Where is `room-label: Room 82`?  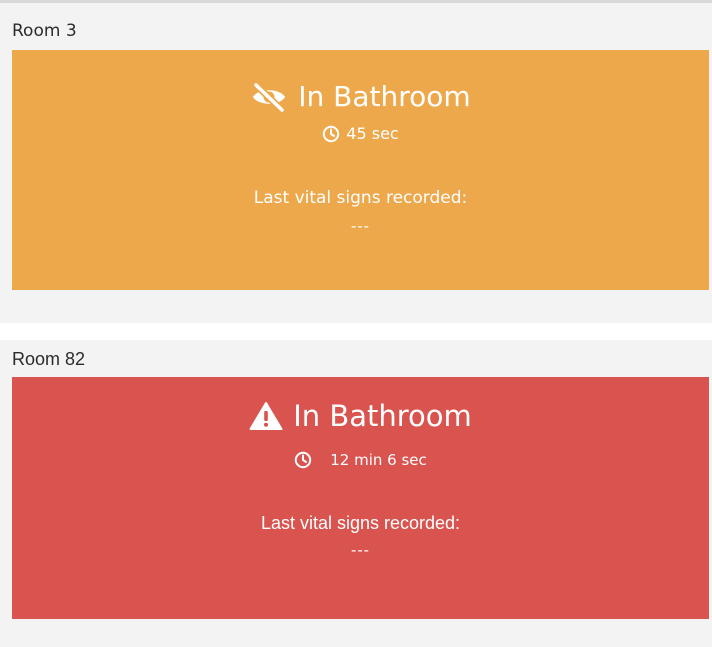
room-label: Room 82 is located at coordinates (49, 359).